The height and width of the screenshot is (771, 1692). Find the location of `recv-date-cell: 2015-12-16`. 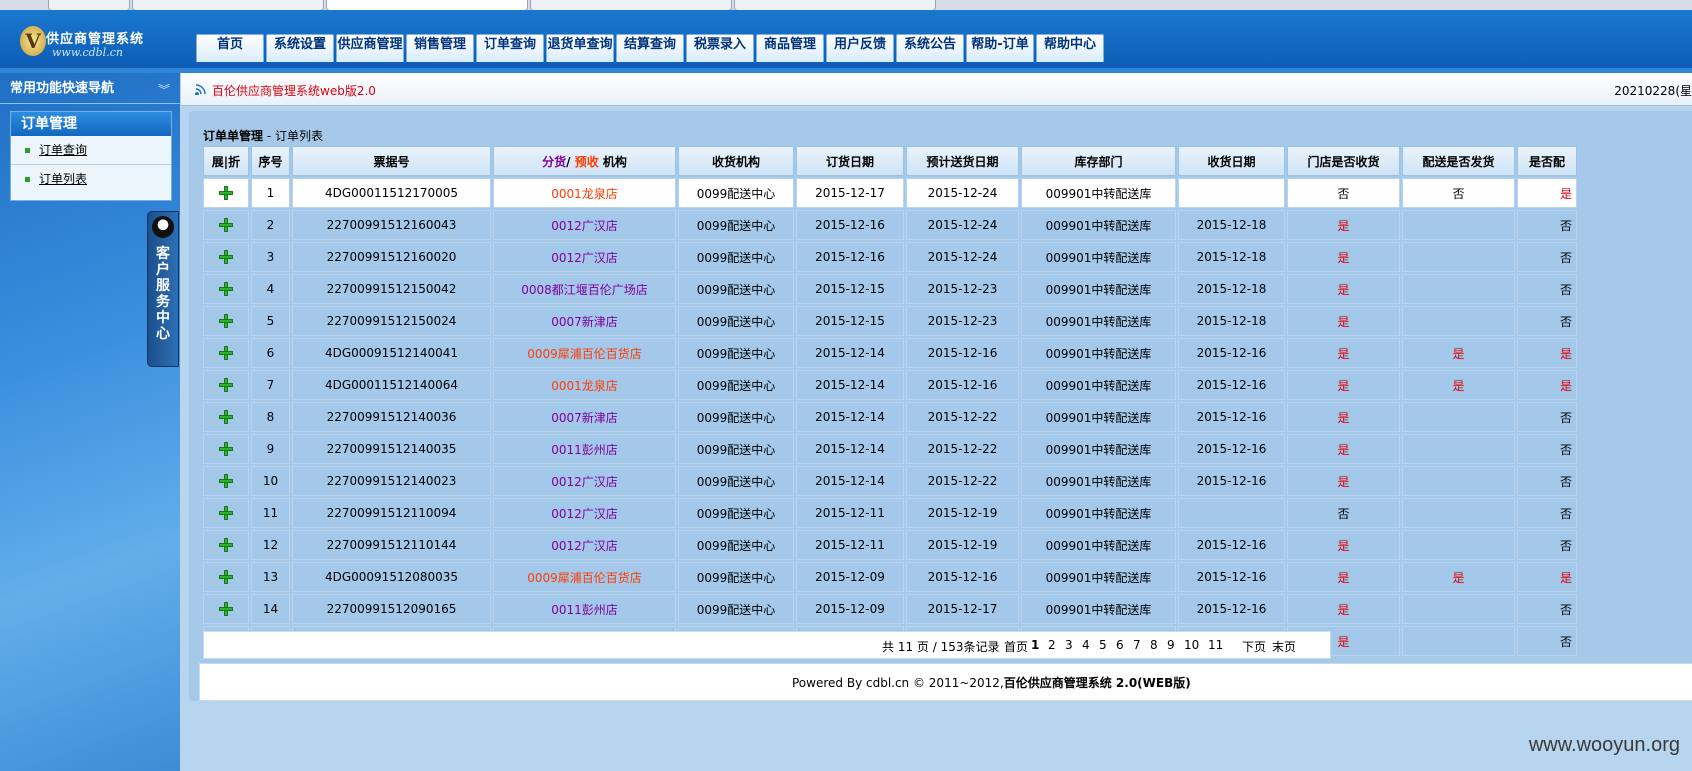

recv-date-cell: 2015-12-16 is located at coordinates (1231, 353).